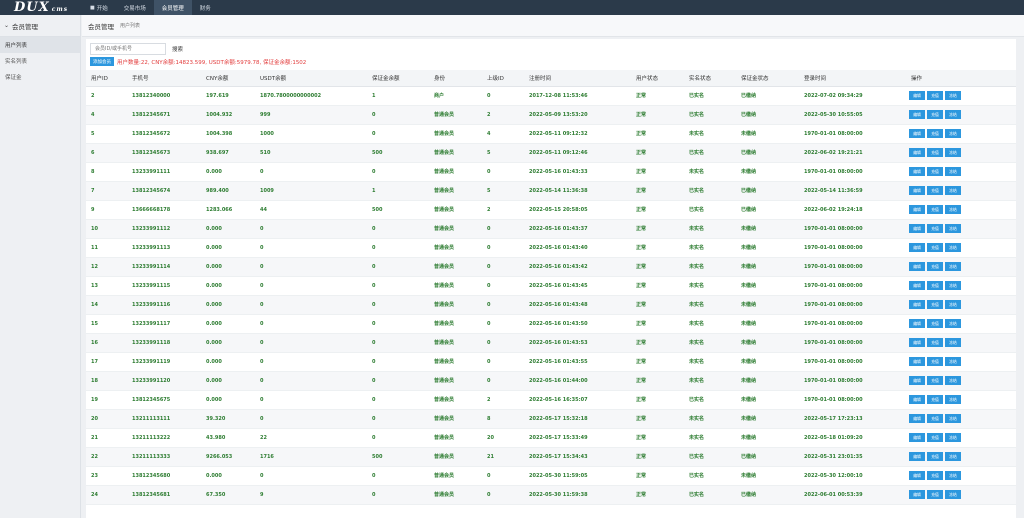  What do you see at coordinates (205, 7) in the screenshot?
I see `nav-finance: 财务` at bounding box center [205, 7].